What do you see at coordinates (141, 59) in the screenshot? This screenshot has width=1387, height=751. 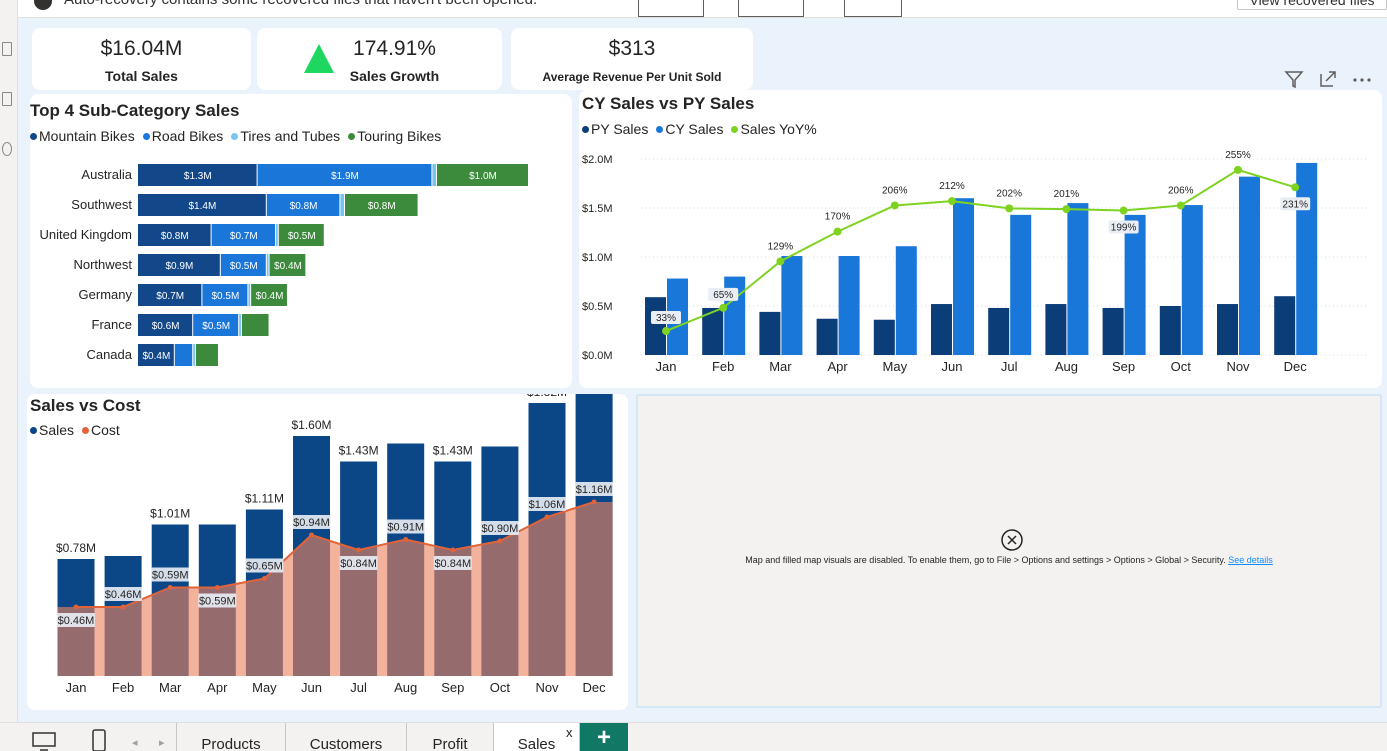 I see `kpi-card-total-sales: $16.04M Total Sales` at bounding box center [141, 59].